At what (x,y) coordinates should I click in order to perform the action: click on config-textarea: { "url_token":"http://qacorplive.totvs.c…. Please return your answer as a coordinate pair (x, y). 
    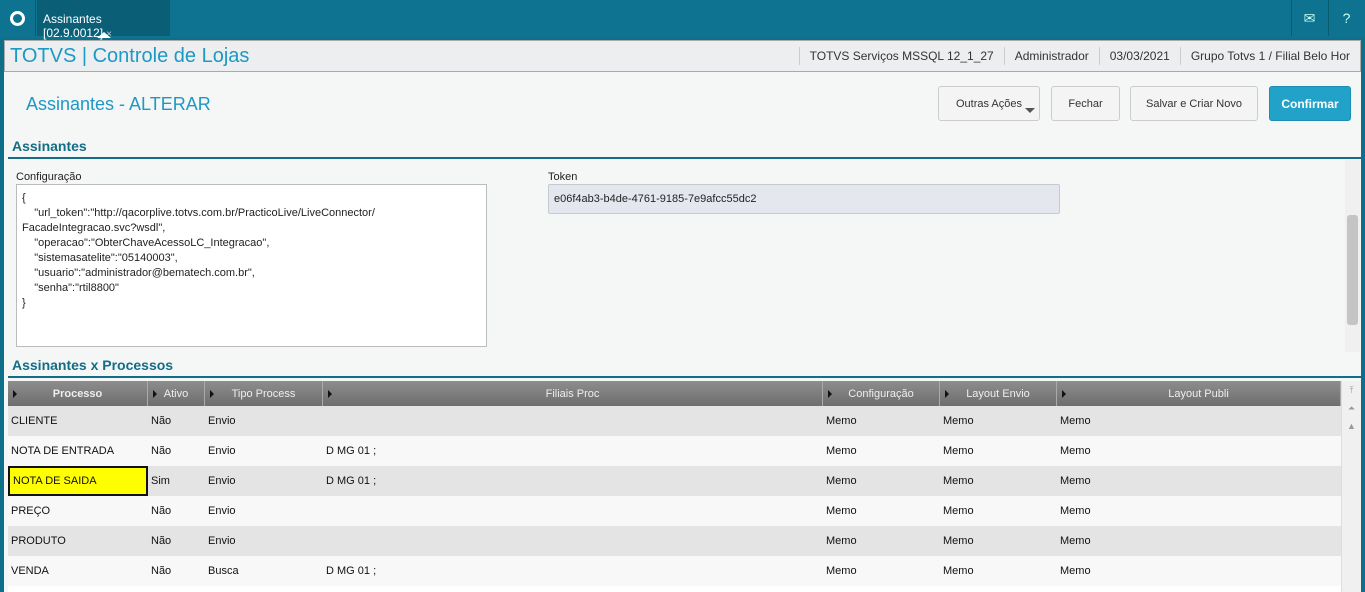
    Looking at the image, I should click on (251, 265).